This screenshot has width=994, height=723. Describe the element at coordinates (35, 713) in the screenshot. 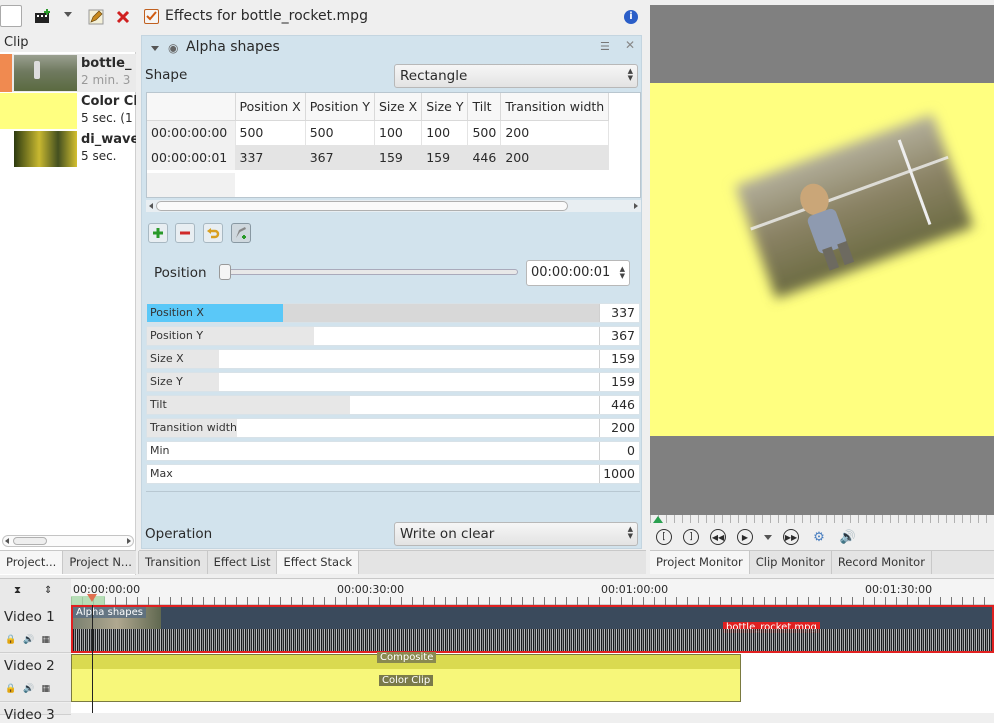

I see `track-header-video3: Video 3` at that location.